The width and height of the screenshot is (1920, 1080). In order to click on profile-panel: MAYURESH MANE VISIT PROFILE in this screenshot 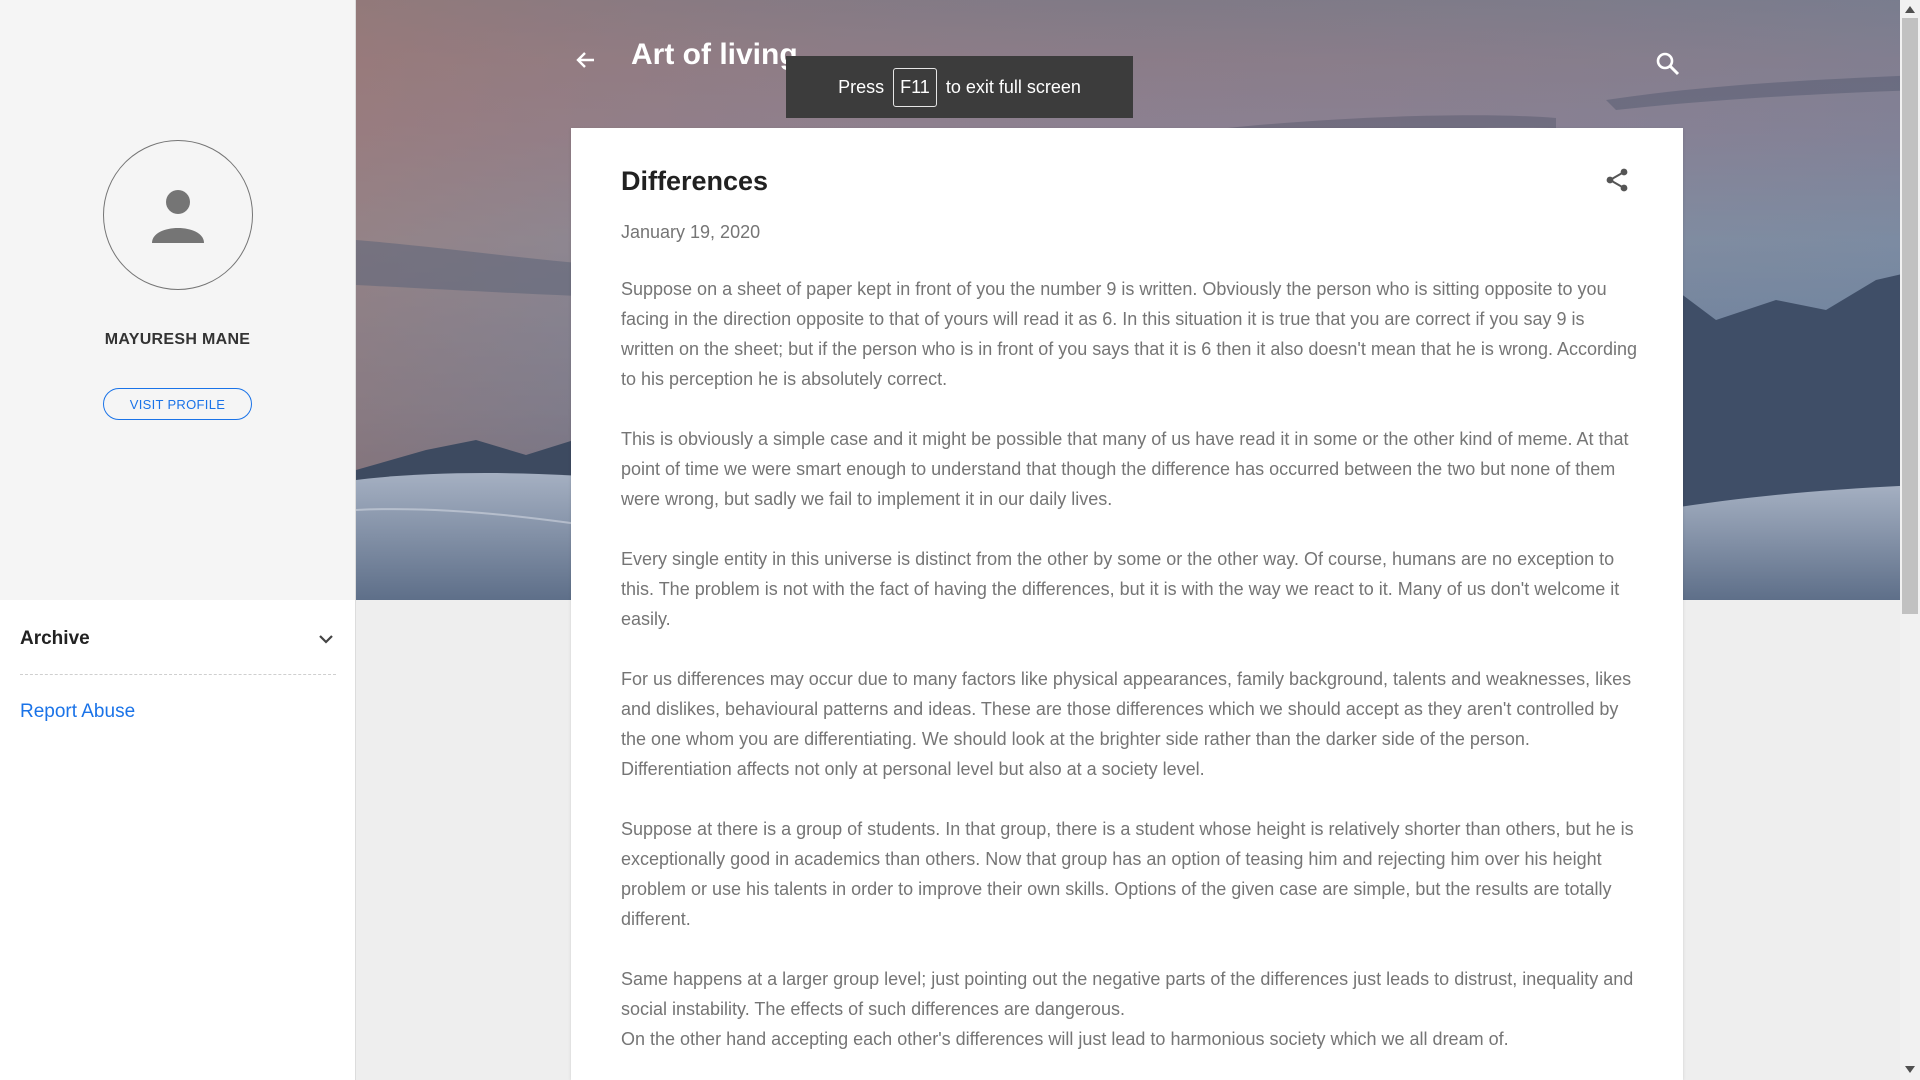, I will do `click(177, 300)`.